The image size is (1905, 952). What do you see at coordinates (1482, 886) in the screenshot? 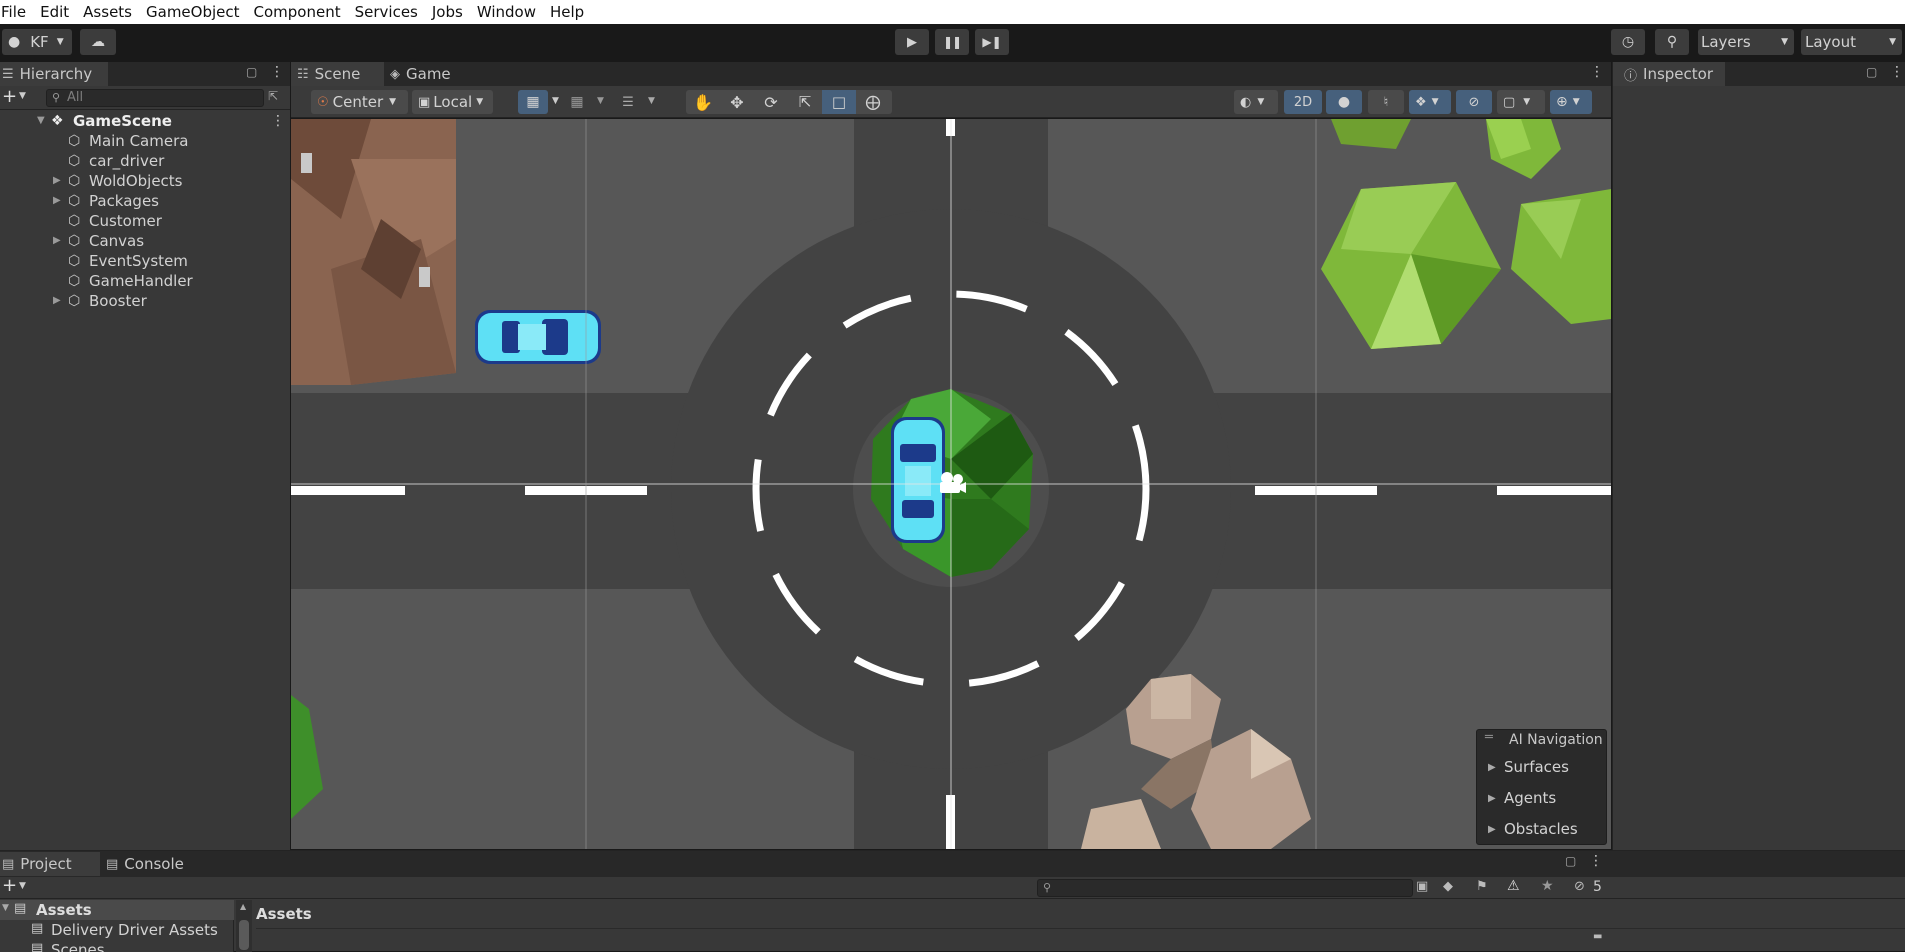
I see `label-icon: ⚑` at bounding box center [1482, 886].